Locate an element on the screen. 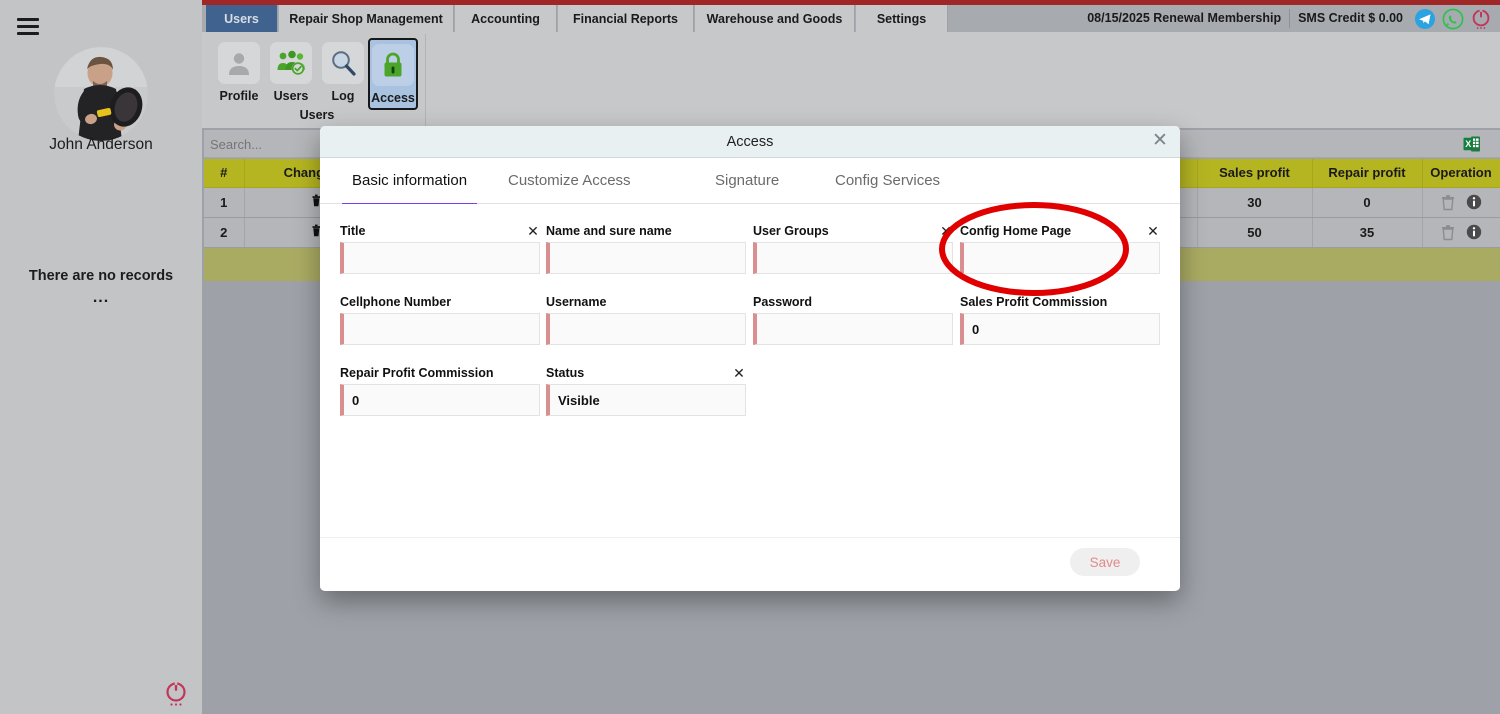 Image resolution: width=1500 pixels, height=714 pixels. field-config-home-page: Config Home Page ✕ is located at coordinates (1060, 249).